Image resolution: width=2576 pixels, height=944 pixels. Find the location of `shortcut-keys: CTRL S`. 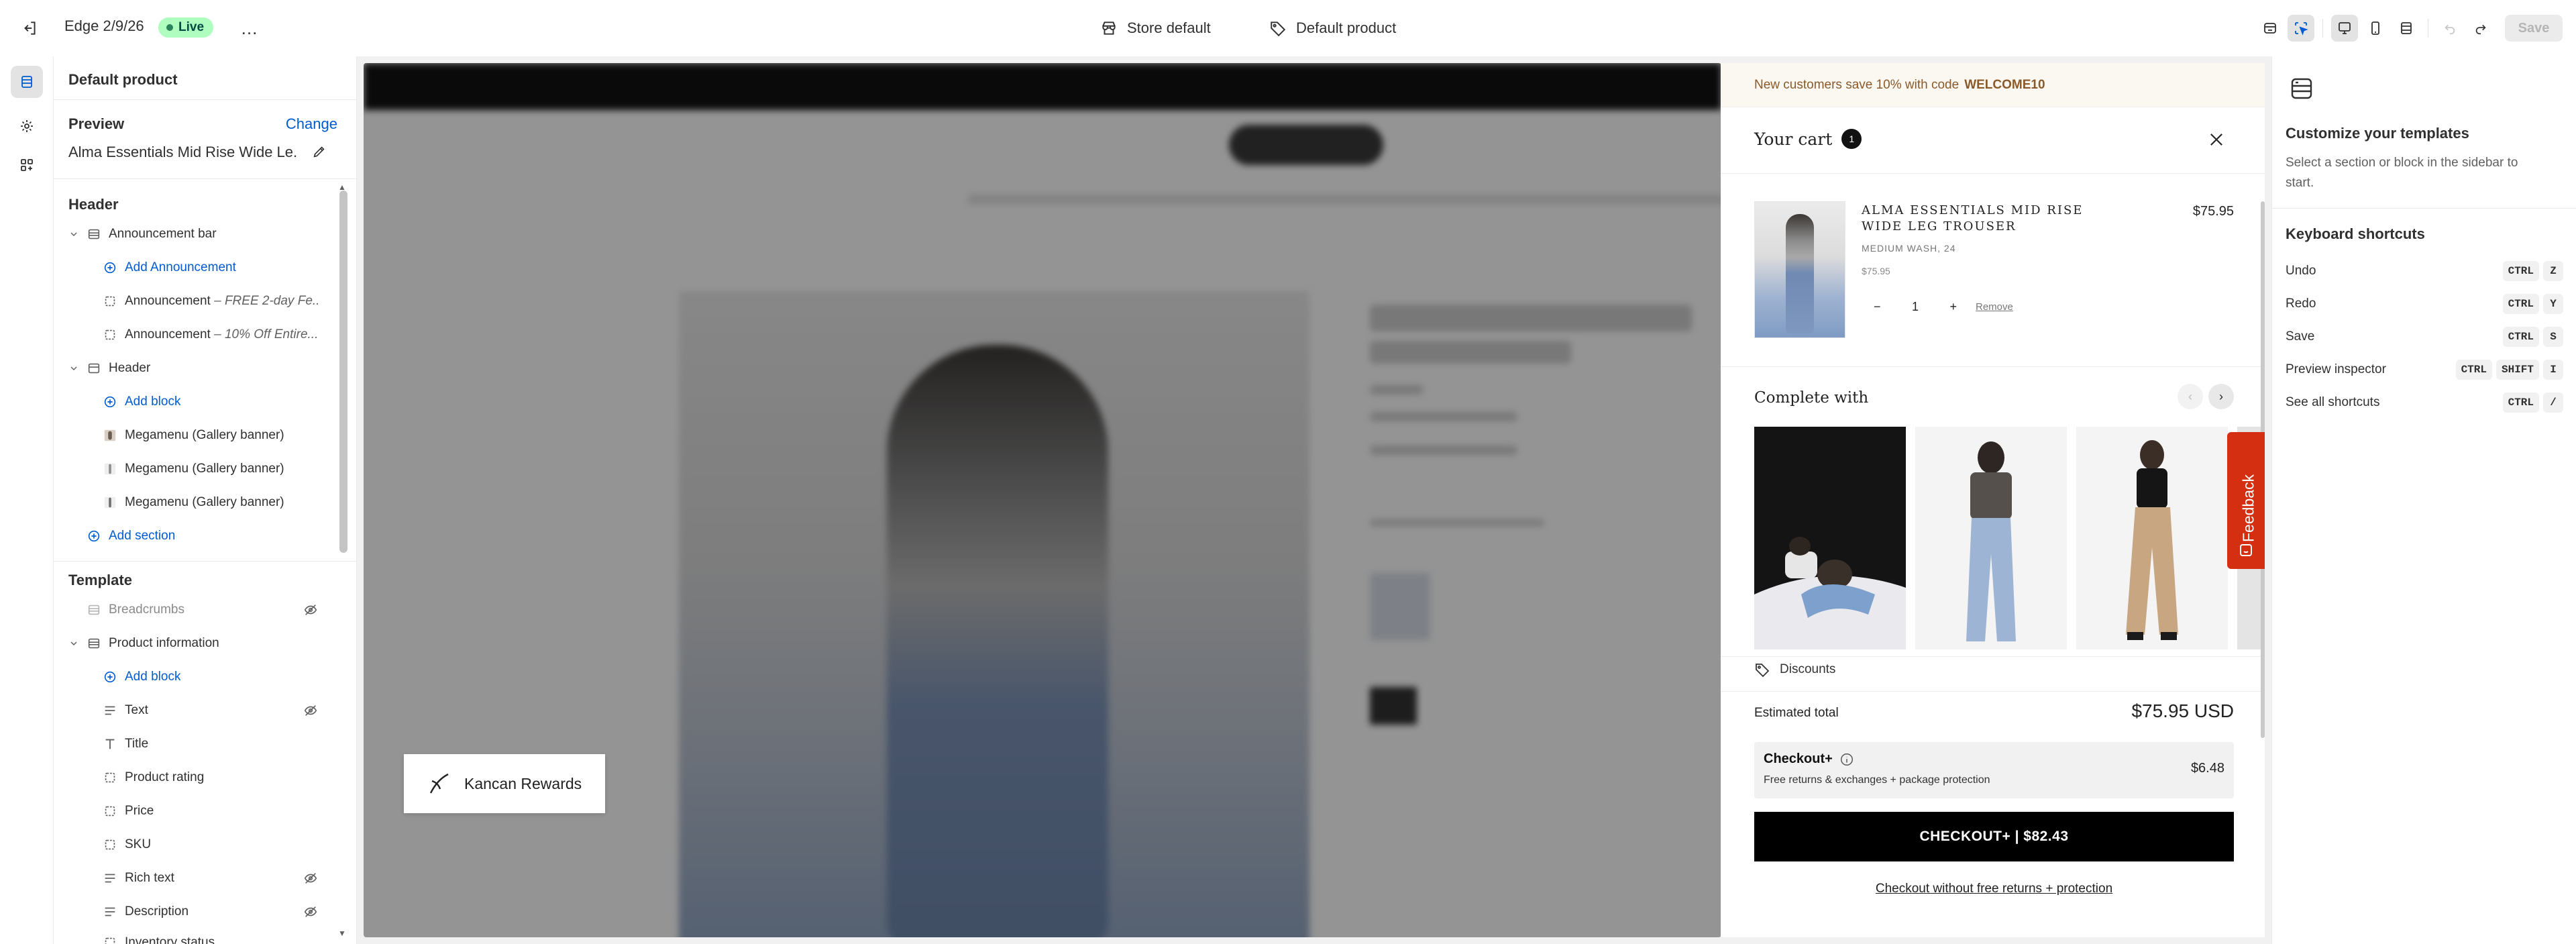

shortcut-keys: CTRL S is located at coordinates (2532, 337).